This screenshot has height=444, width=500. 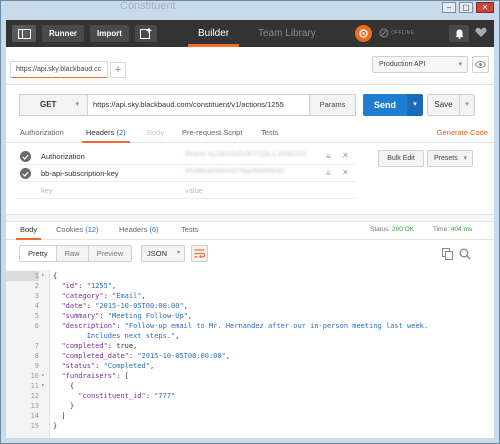 What do you see at coordinates (384, 33) in the screenshot?
I see `offline-icon` at bounding box center [384, 33].